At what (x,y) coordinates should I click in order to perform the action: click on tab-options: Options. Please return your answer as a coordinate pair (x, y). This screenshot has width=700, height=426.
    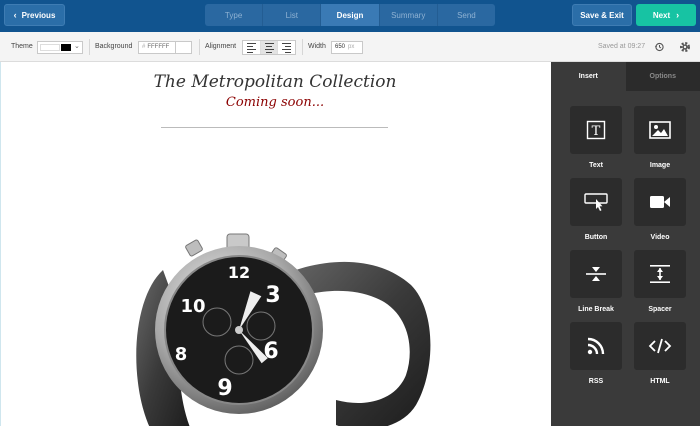
    Looking at the image, I should click on (662, 76).